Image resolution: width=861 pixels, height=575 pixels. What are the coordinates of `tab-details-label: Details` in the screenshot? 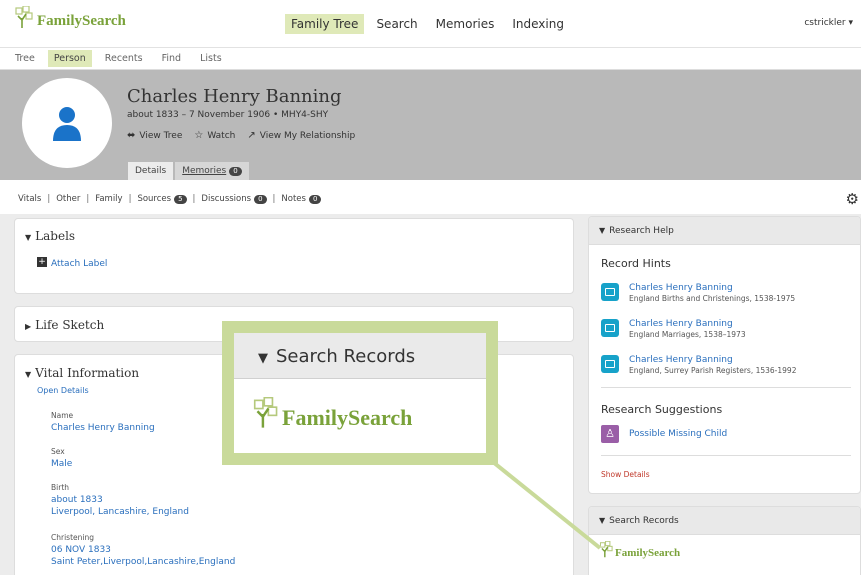 It's located at (151, 171).